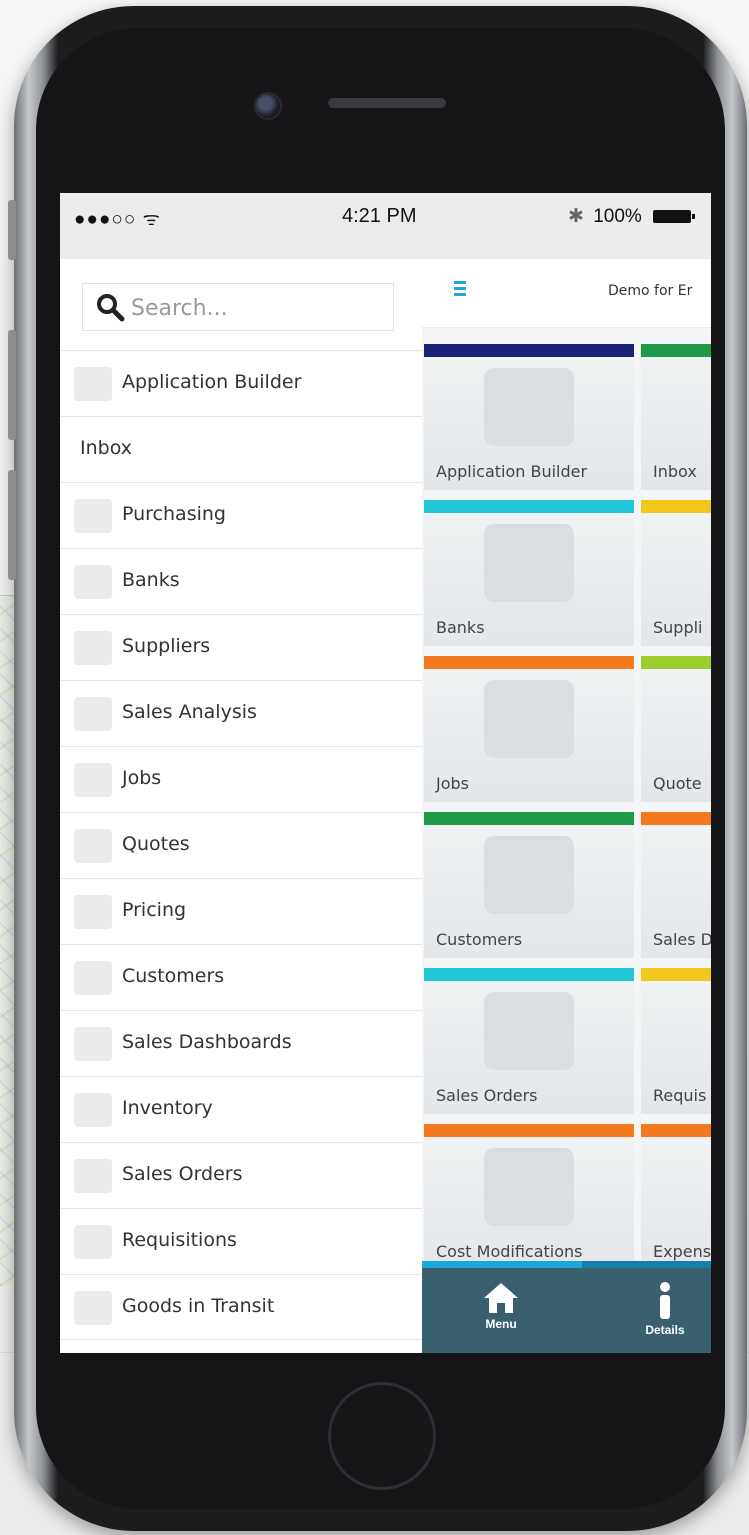 The image size is (749, 1535). I want to click on tile: Suppli, so click(676, 573).